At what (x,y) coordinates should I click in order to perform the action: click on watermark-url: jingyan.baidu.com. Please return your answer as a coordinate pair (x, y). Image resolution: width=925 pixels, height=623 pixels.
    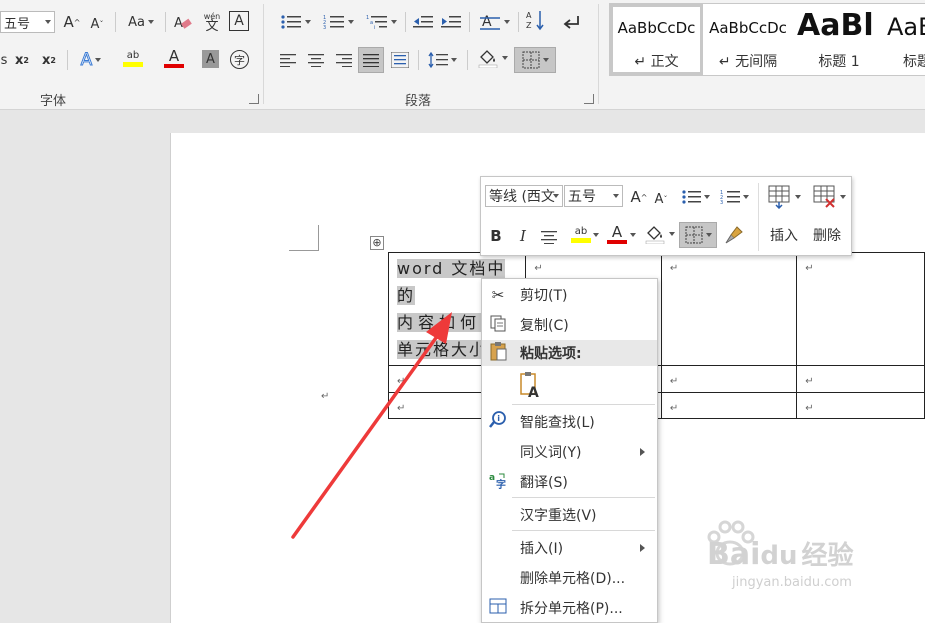
    Looking at the image, I should click on (792, 582).